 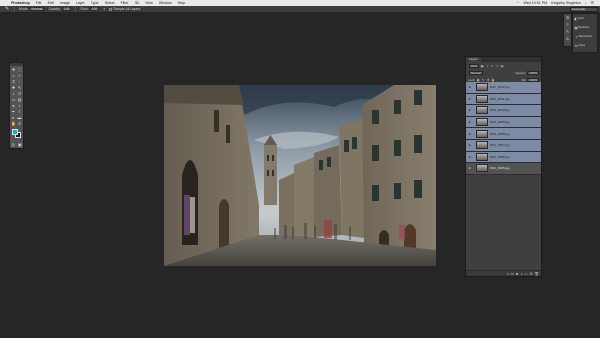 I want to click on zoom-tool-icon: ⚲, so click(x=19, y=123).